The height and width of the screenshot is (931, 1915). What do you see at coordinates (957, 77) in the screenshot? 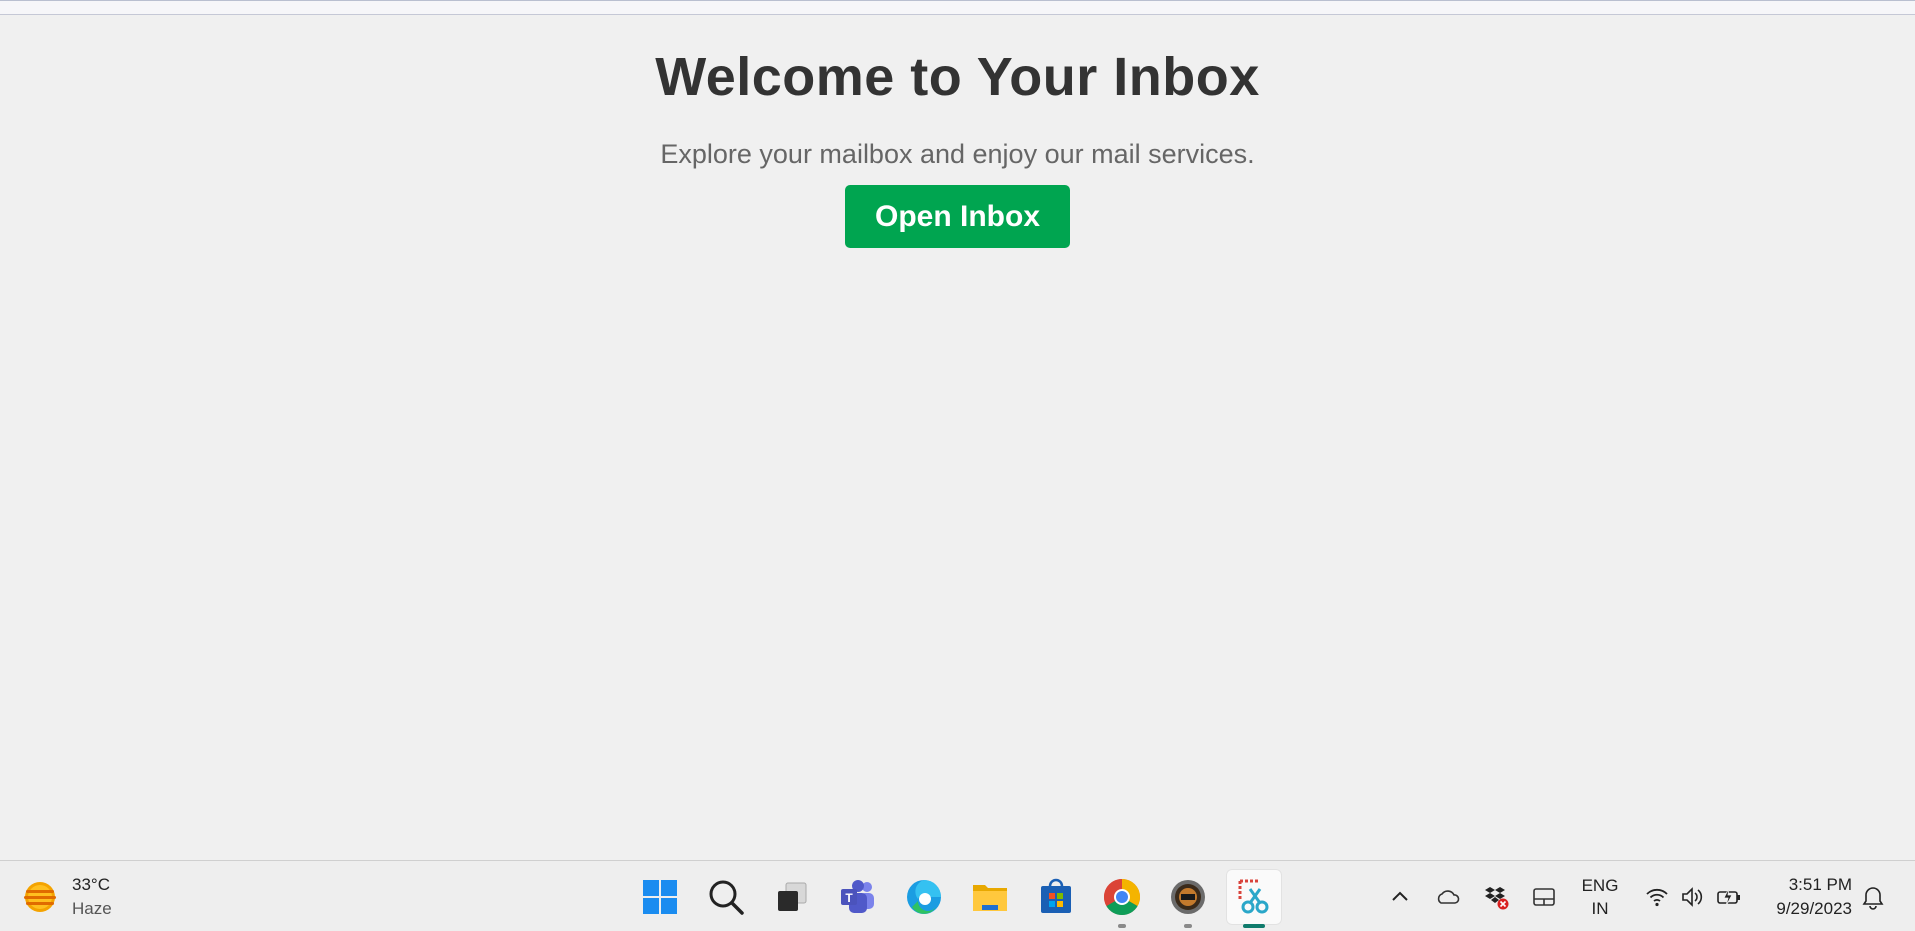
I see `page-title: Welcome to Your Inbox` at bounding box center [957, 77].